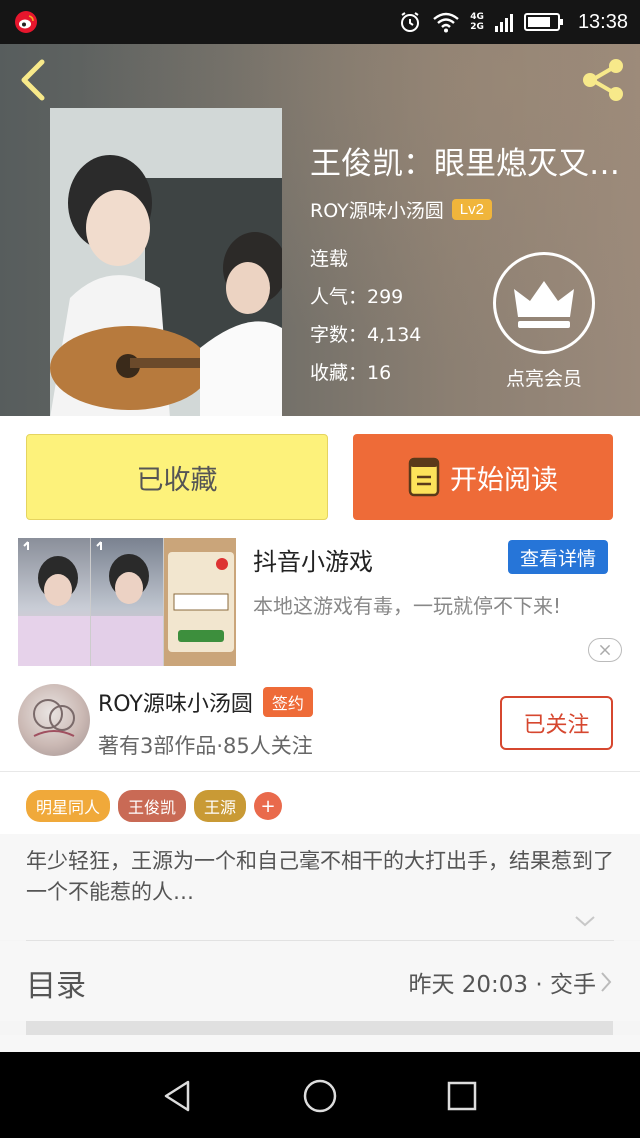 This screenshot has width=640, height=1138. Describe the element at coordinates (287, 702) in the screenshot. I see `signed-badge: 签约` at that location.